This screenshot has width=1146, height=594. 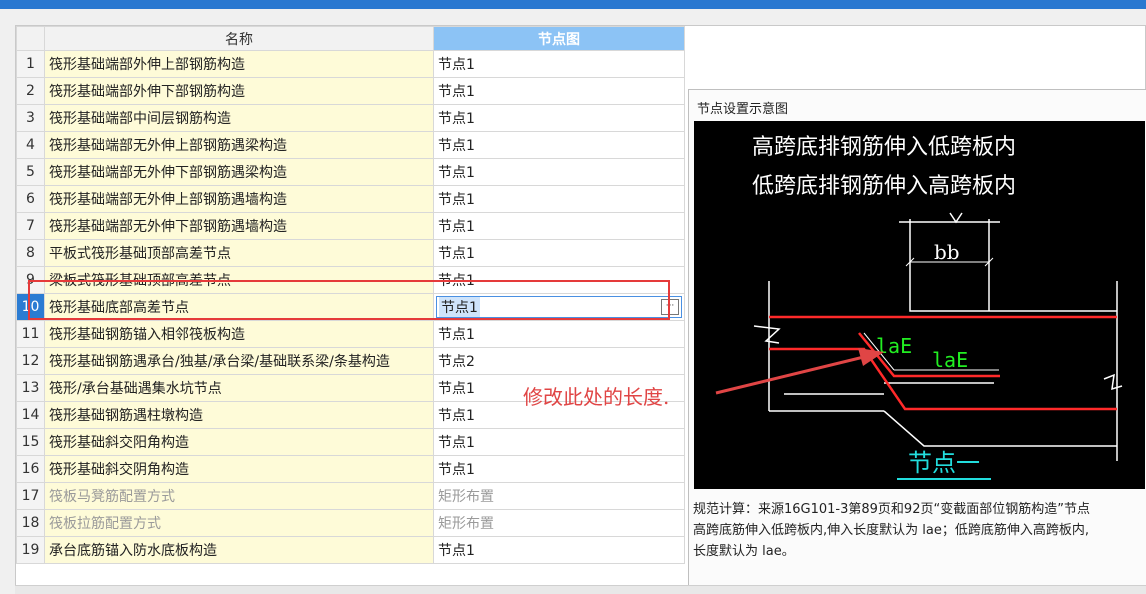 I want to click on row-number: 9, so click(x=30, y=280).